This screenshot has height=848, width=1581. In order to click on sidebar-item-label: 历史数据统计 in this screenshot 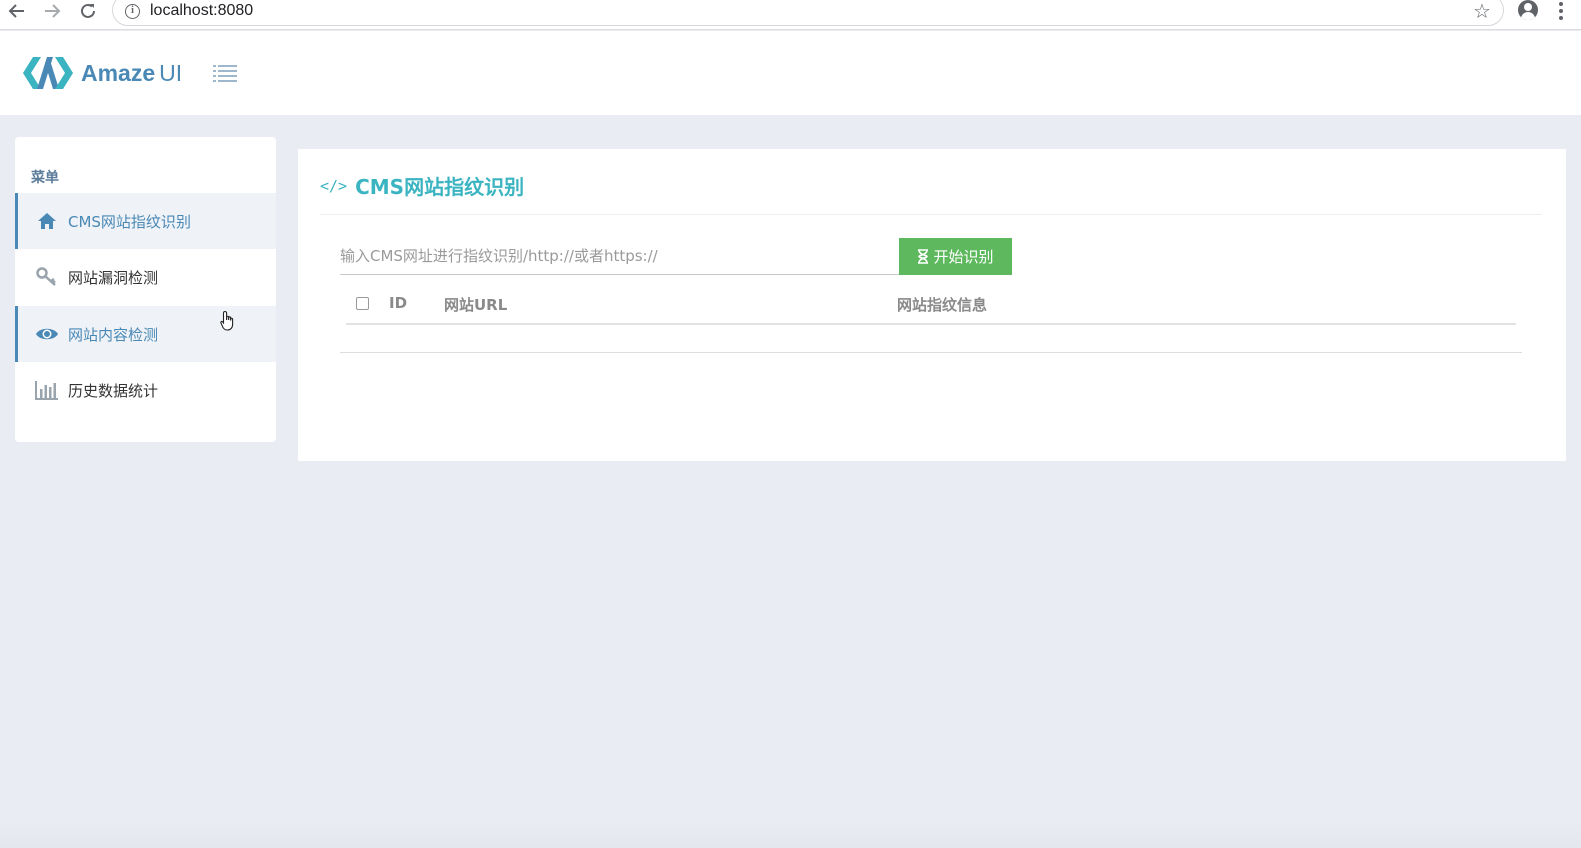, I will do `click(113, 390)`.